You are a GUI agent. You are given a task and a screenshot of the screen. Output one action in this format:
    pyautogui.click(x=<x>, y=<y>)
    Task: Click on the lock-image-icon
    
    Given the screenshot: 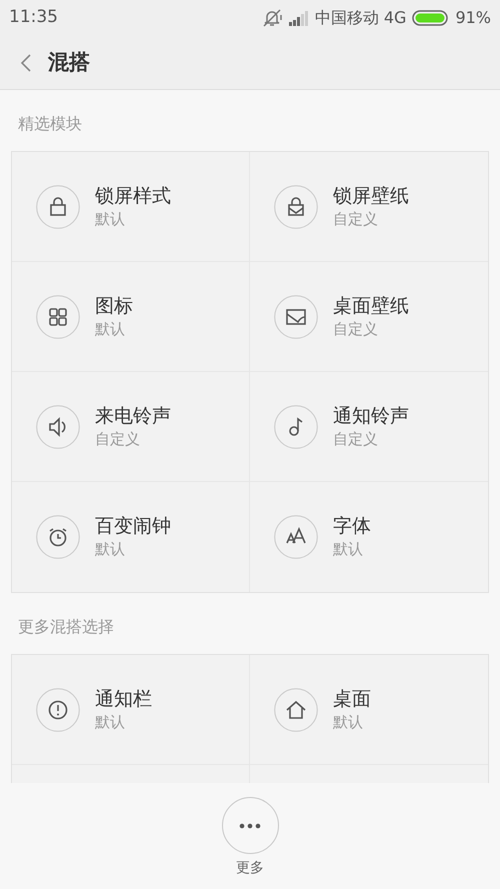 What is the action you would take?
    pyautogui.click(x=296, y=206)
    